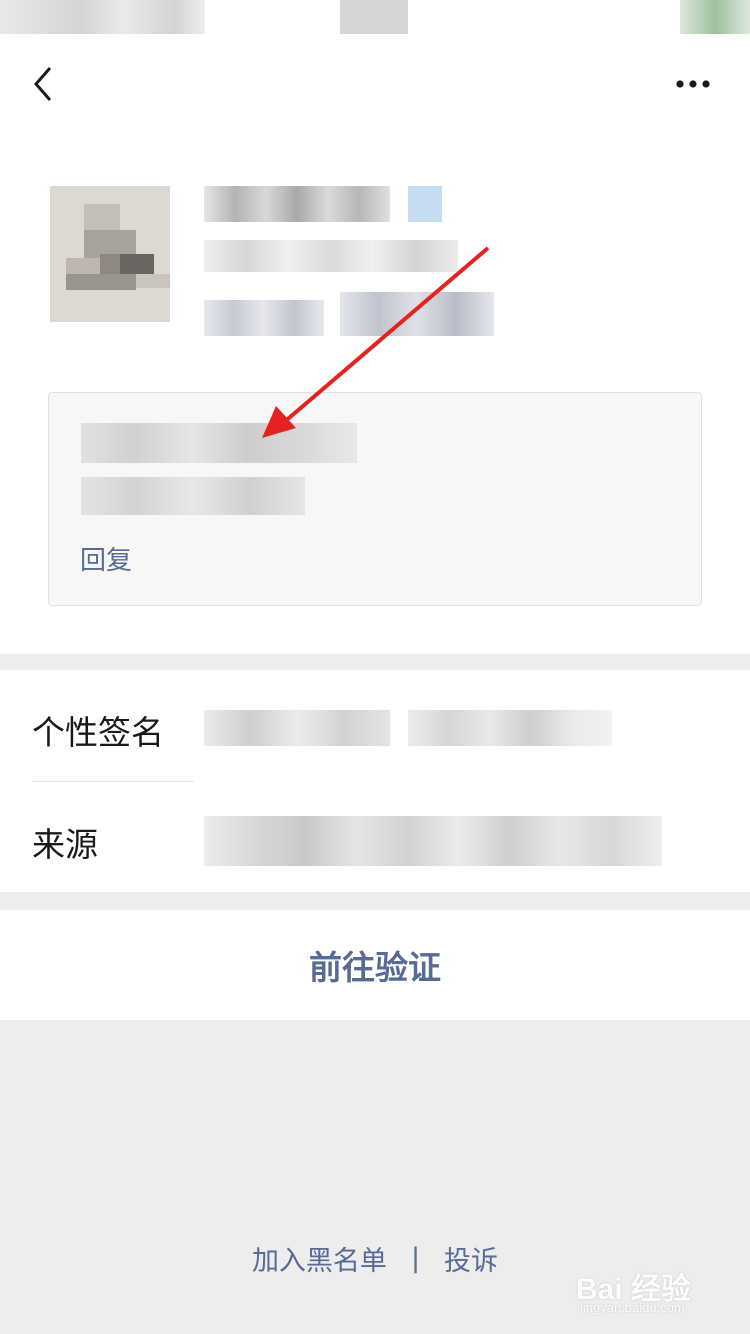 This screenshot has height=1334, width=750. I want to click on go-verify-button: 前往验证, so click(375, 965).